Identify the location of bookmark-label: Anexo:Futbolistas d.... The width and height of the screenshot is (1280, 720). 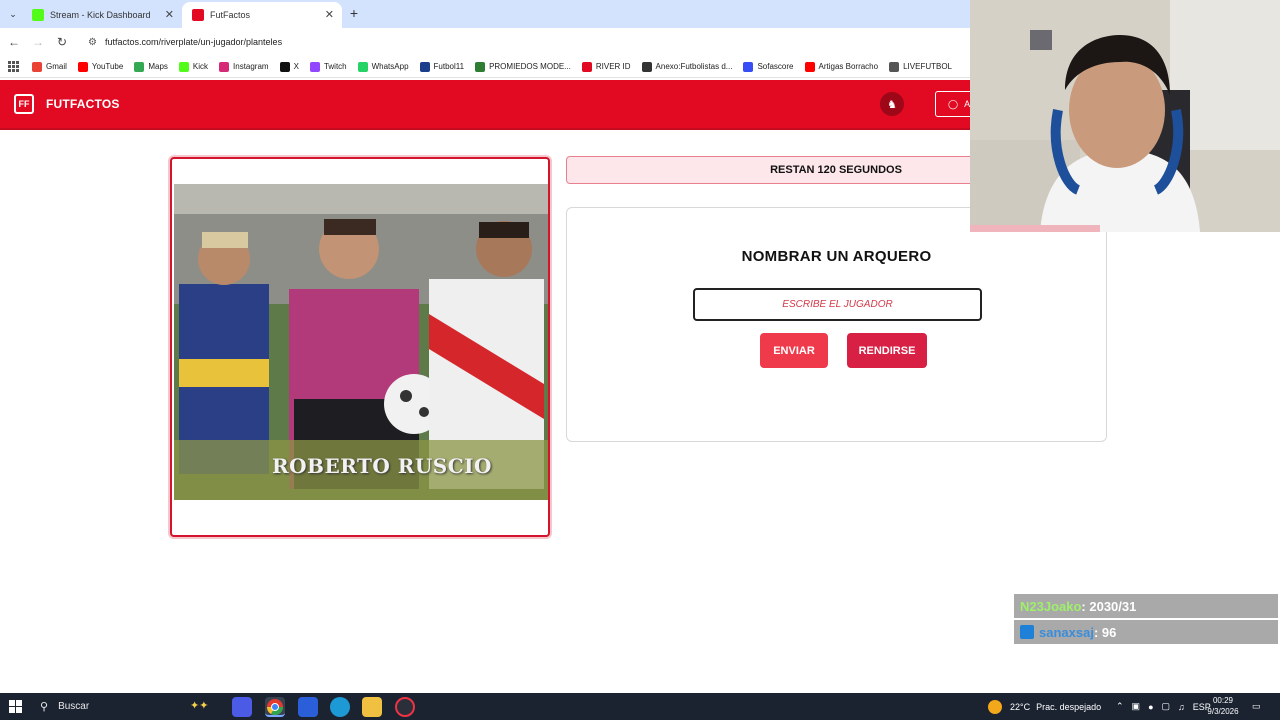
(694, 66).